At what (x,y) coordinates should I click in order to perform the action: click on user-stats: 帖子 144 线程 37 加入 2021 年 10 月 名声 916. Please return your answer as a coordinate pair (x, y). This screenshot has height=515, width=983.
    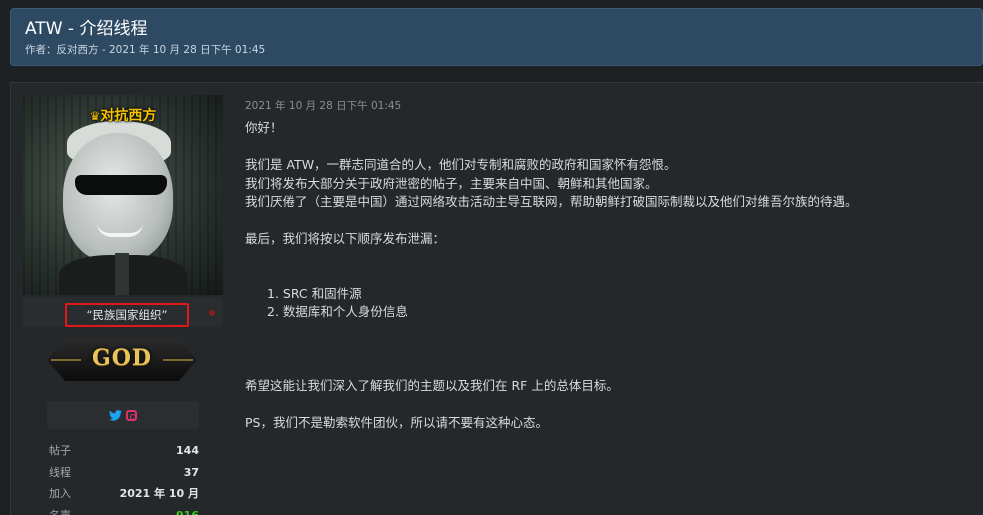
    Looking at the image, I should click on (124, 477).